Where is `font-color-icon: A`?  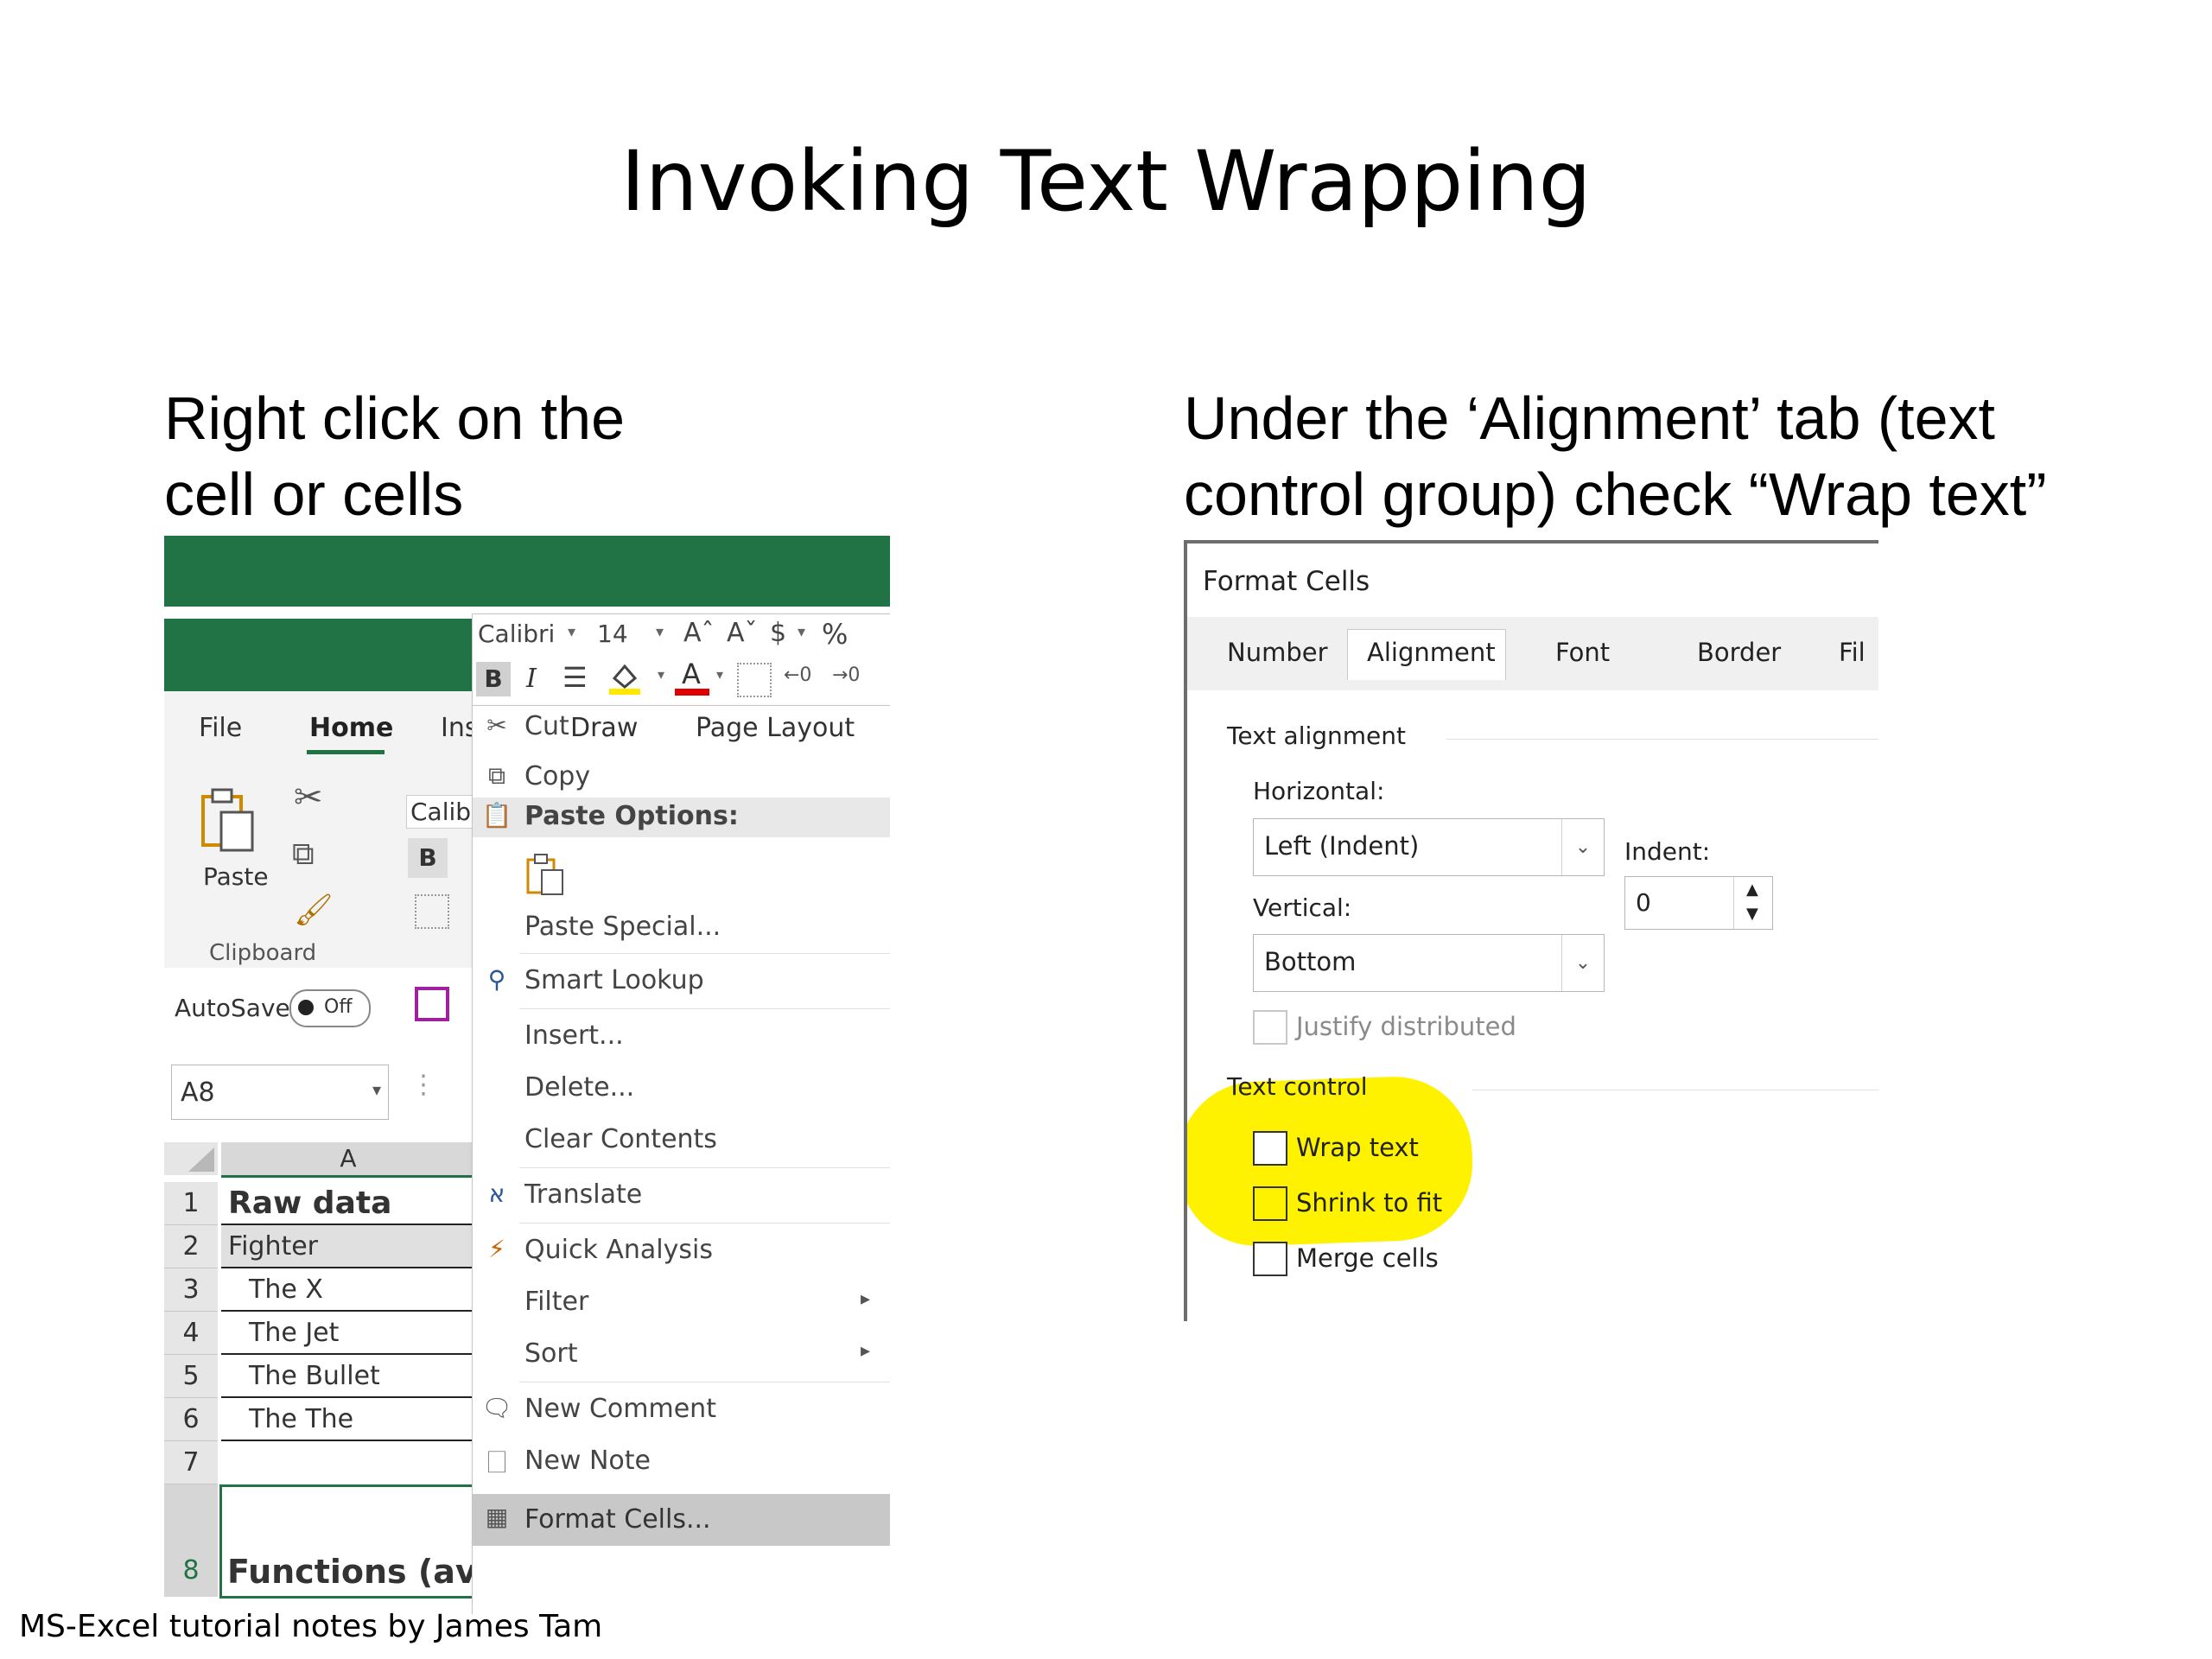 font-color-icon: A is located at coordinates (692, 677).